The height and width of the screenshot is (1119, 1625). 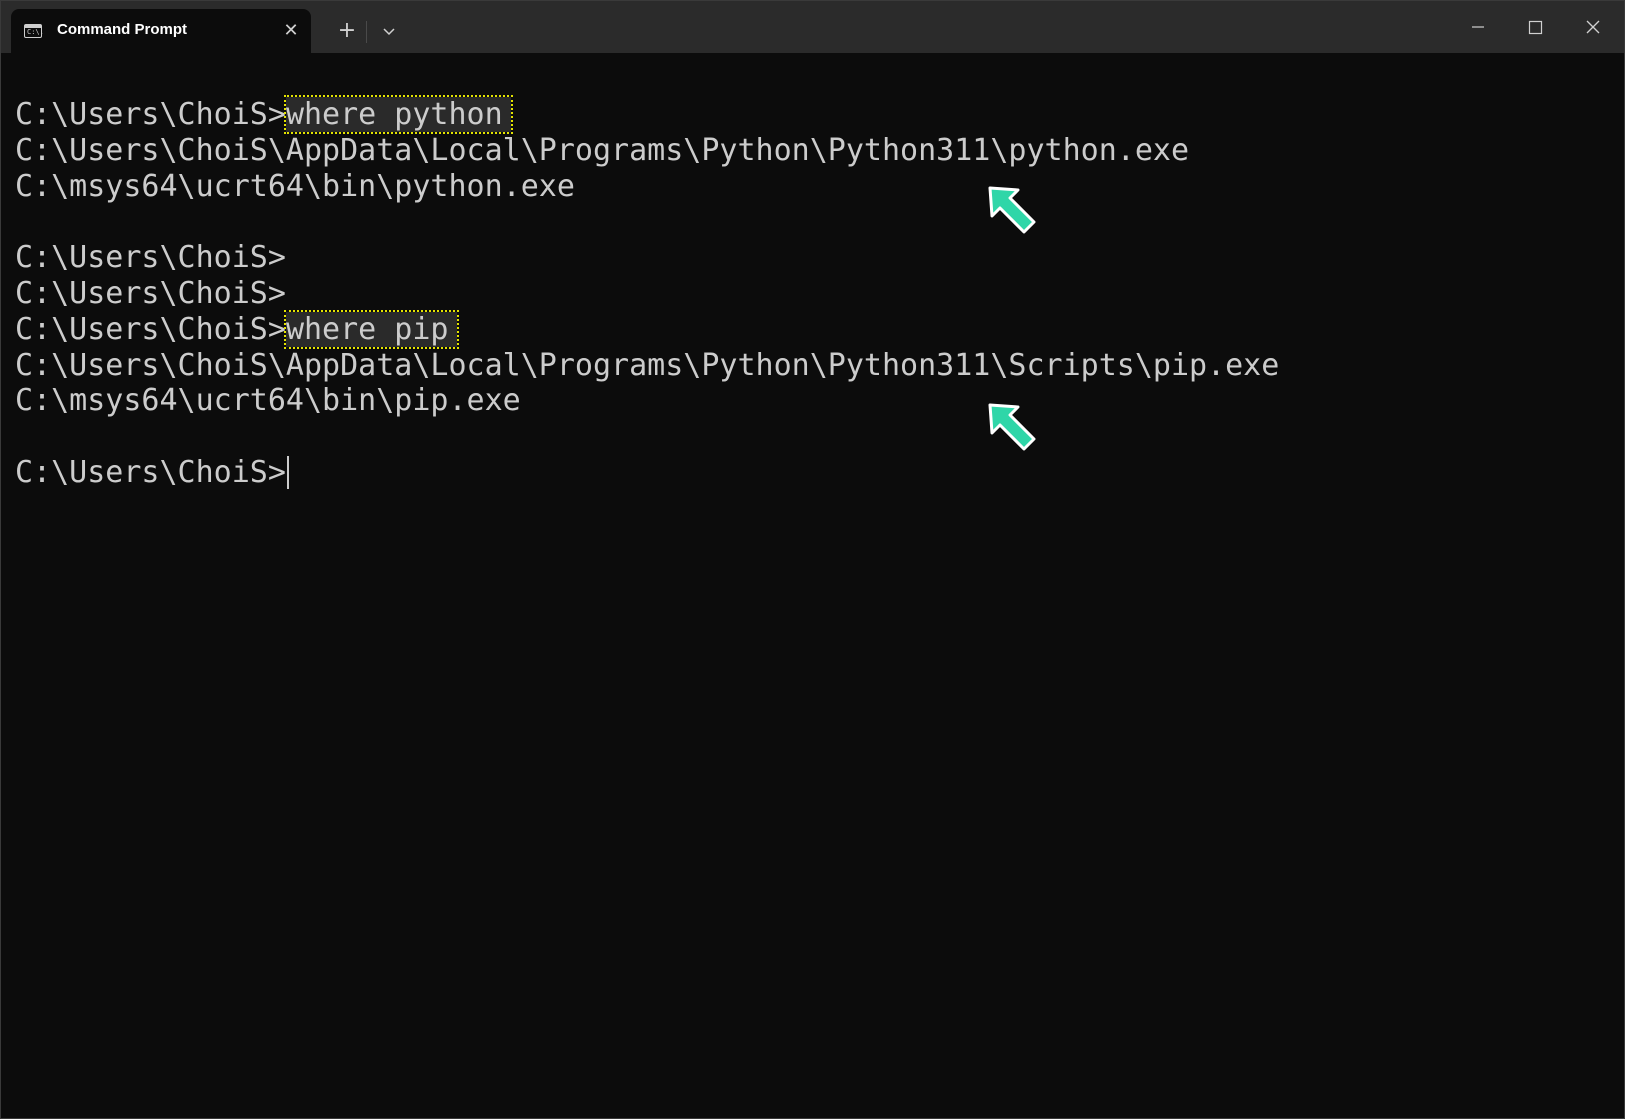 I want to click on minimize-button, so click(x=1477, y=27).